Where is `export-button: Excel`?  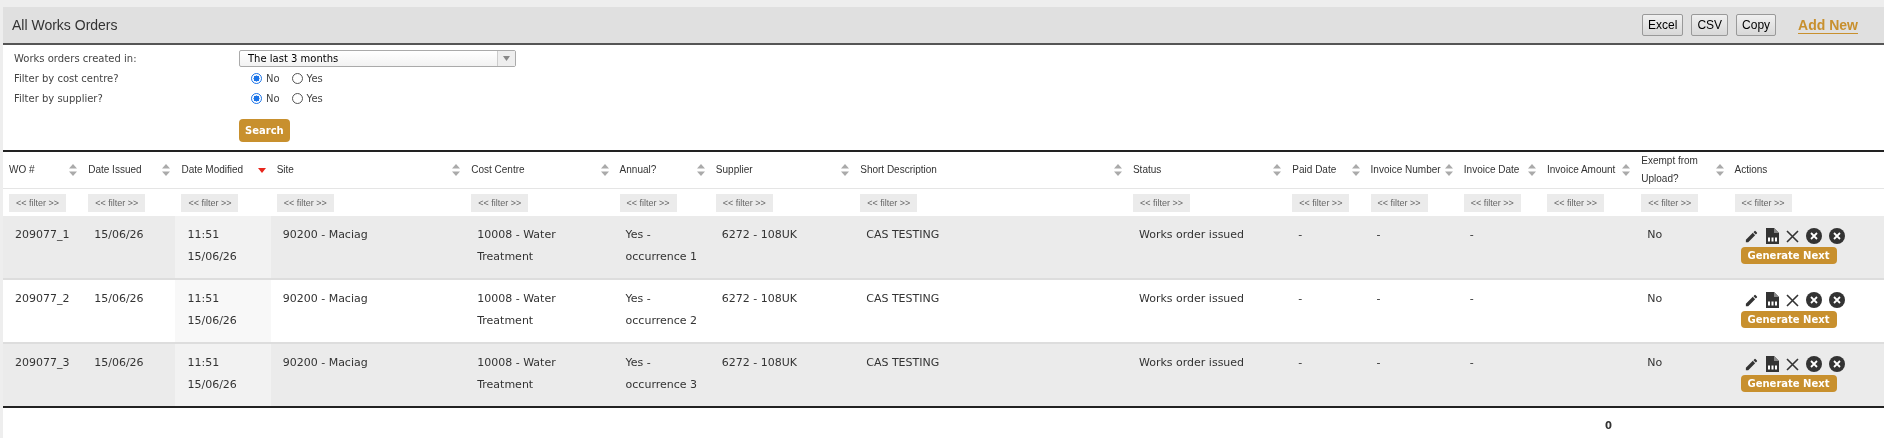
export-button: Excel is located at coordinates (1663, 25).